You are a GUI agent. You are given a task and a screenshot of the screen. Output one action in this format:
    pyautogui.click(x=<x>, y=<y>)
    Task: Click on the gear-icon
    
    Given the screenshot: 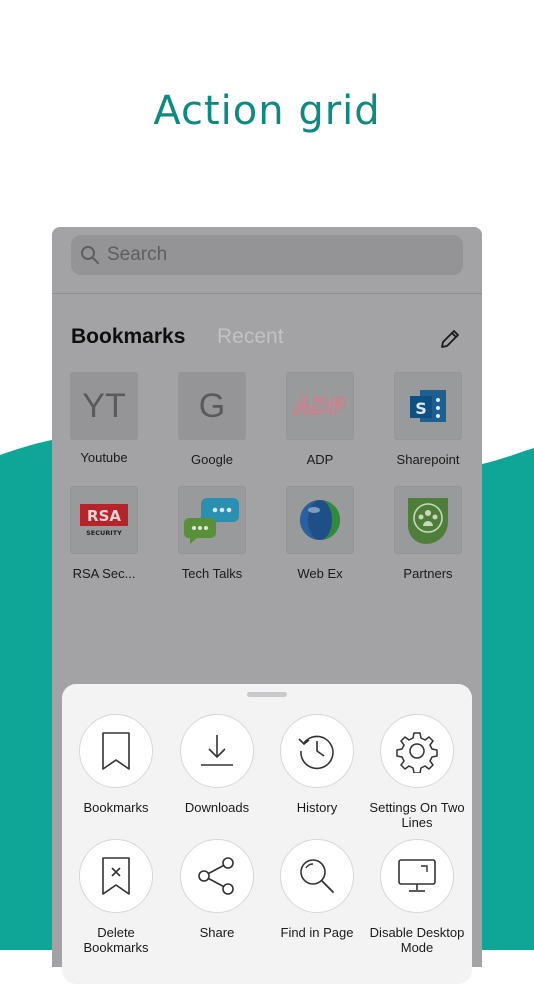 What is the action you would take?
    pyautogui.click(x=417, y=752)
    